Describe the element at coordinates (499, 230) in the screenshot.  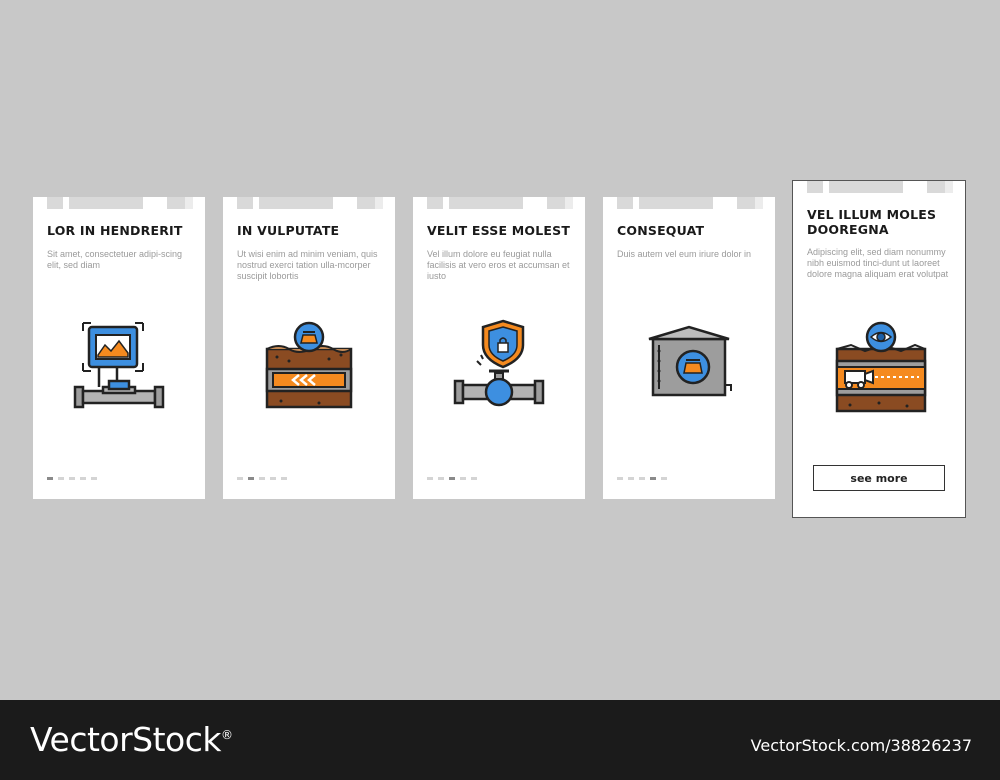
I see `card-title: VELIT ESSE MOLEST` at that location.